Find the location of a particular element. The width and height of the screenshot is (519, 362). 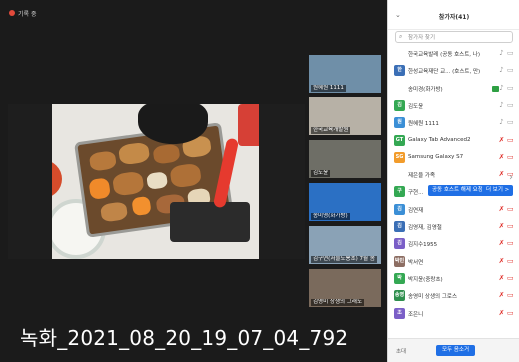

thumbnail-video: 김구연(서울도봉초) 7월 봄 is located at coordinates (345, 245).